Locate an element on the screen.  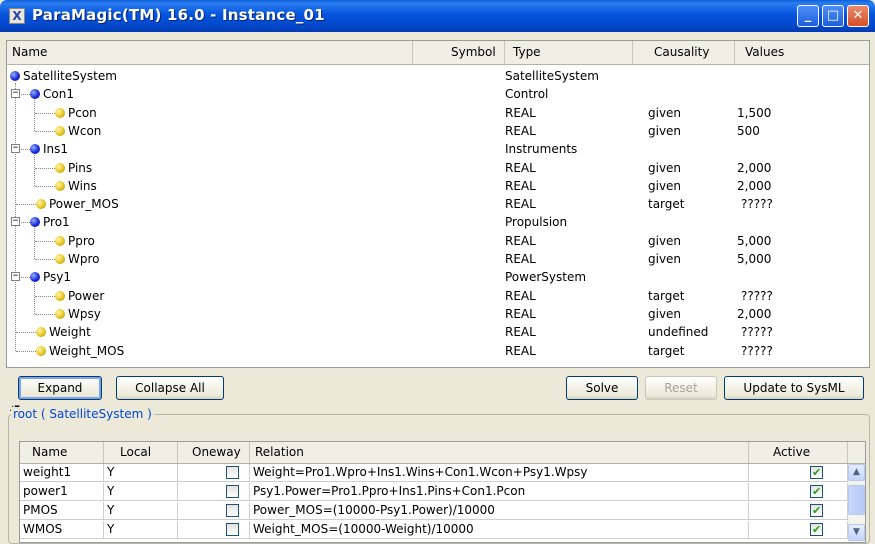
tree-row-pins: Pins REAL given 2,000 is located at coordinates (438, 168).